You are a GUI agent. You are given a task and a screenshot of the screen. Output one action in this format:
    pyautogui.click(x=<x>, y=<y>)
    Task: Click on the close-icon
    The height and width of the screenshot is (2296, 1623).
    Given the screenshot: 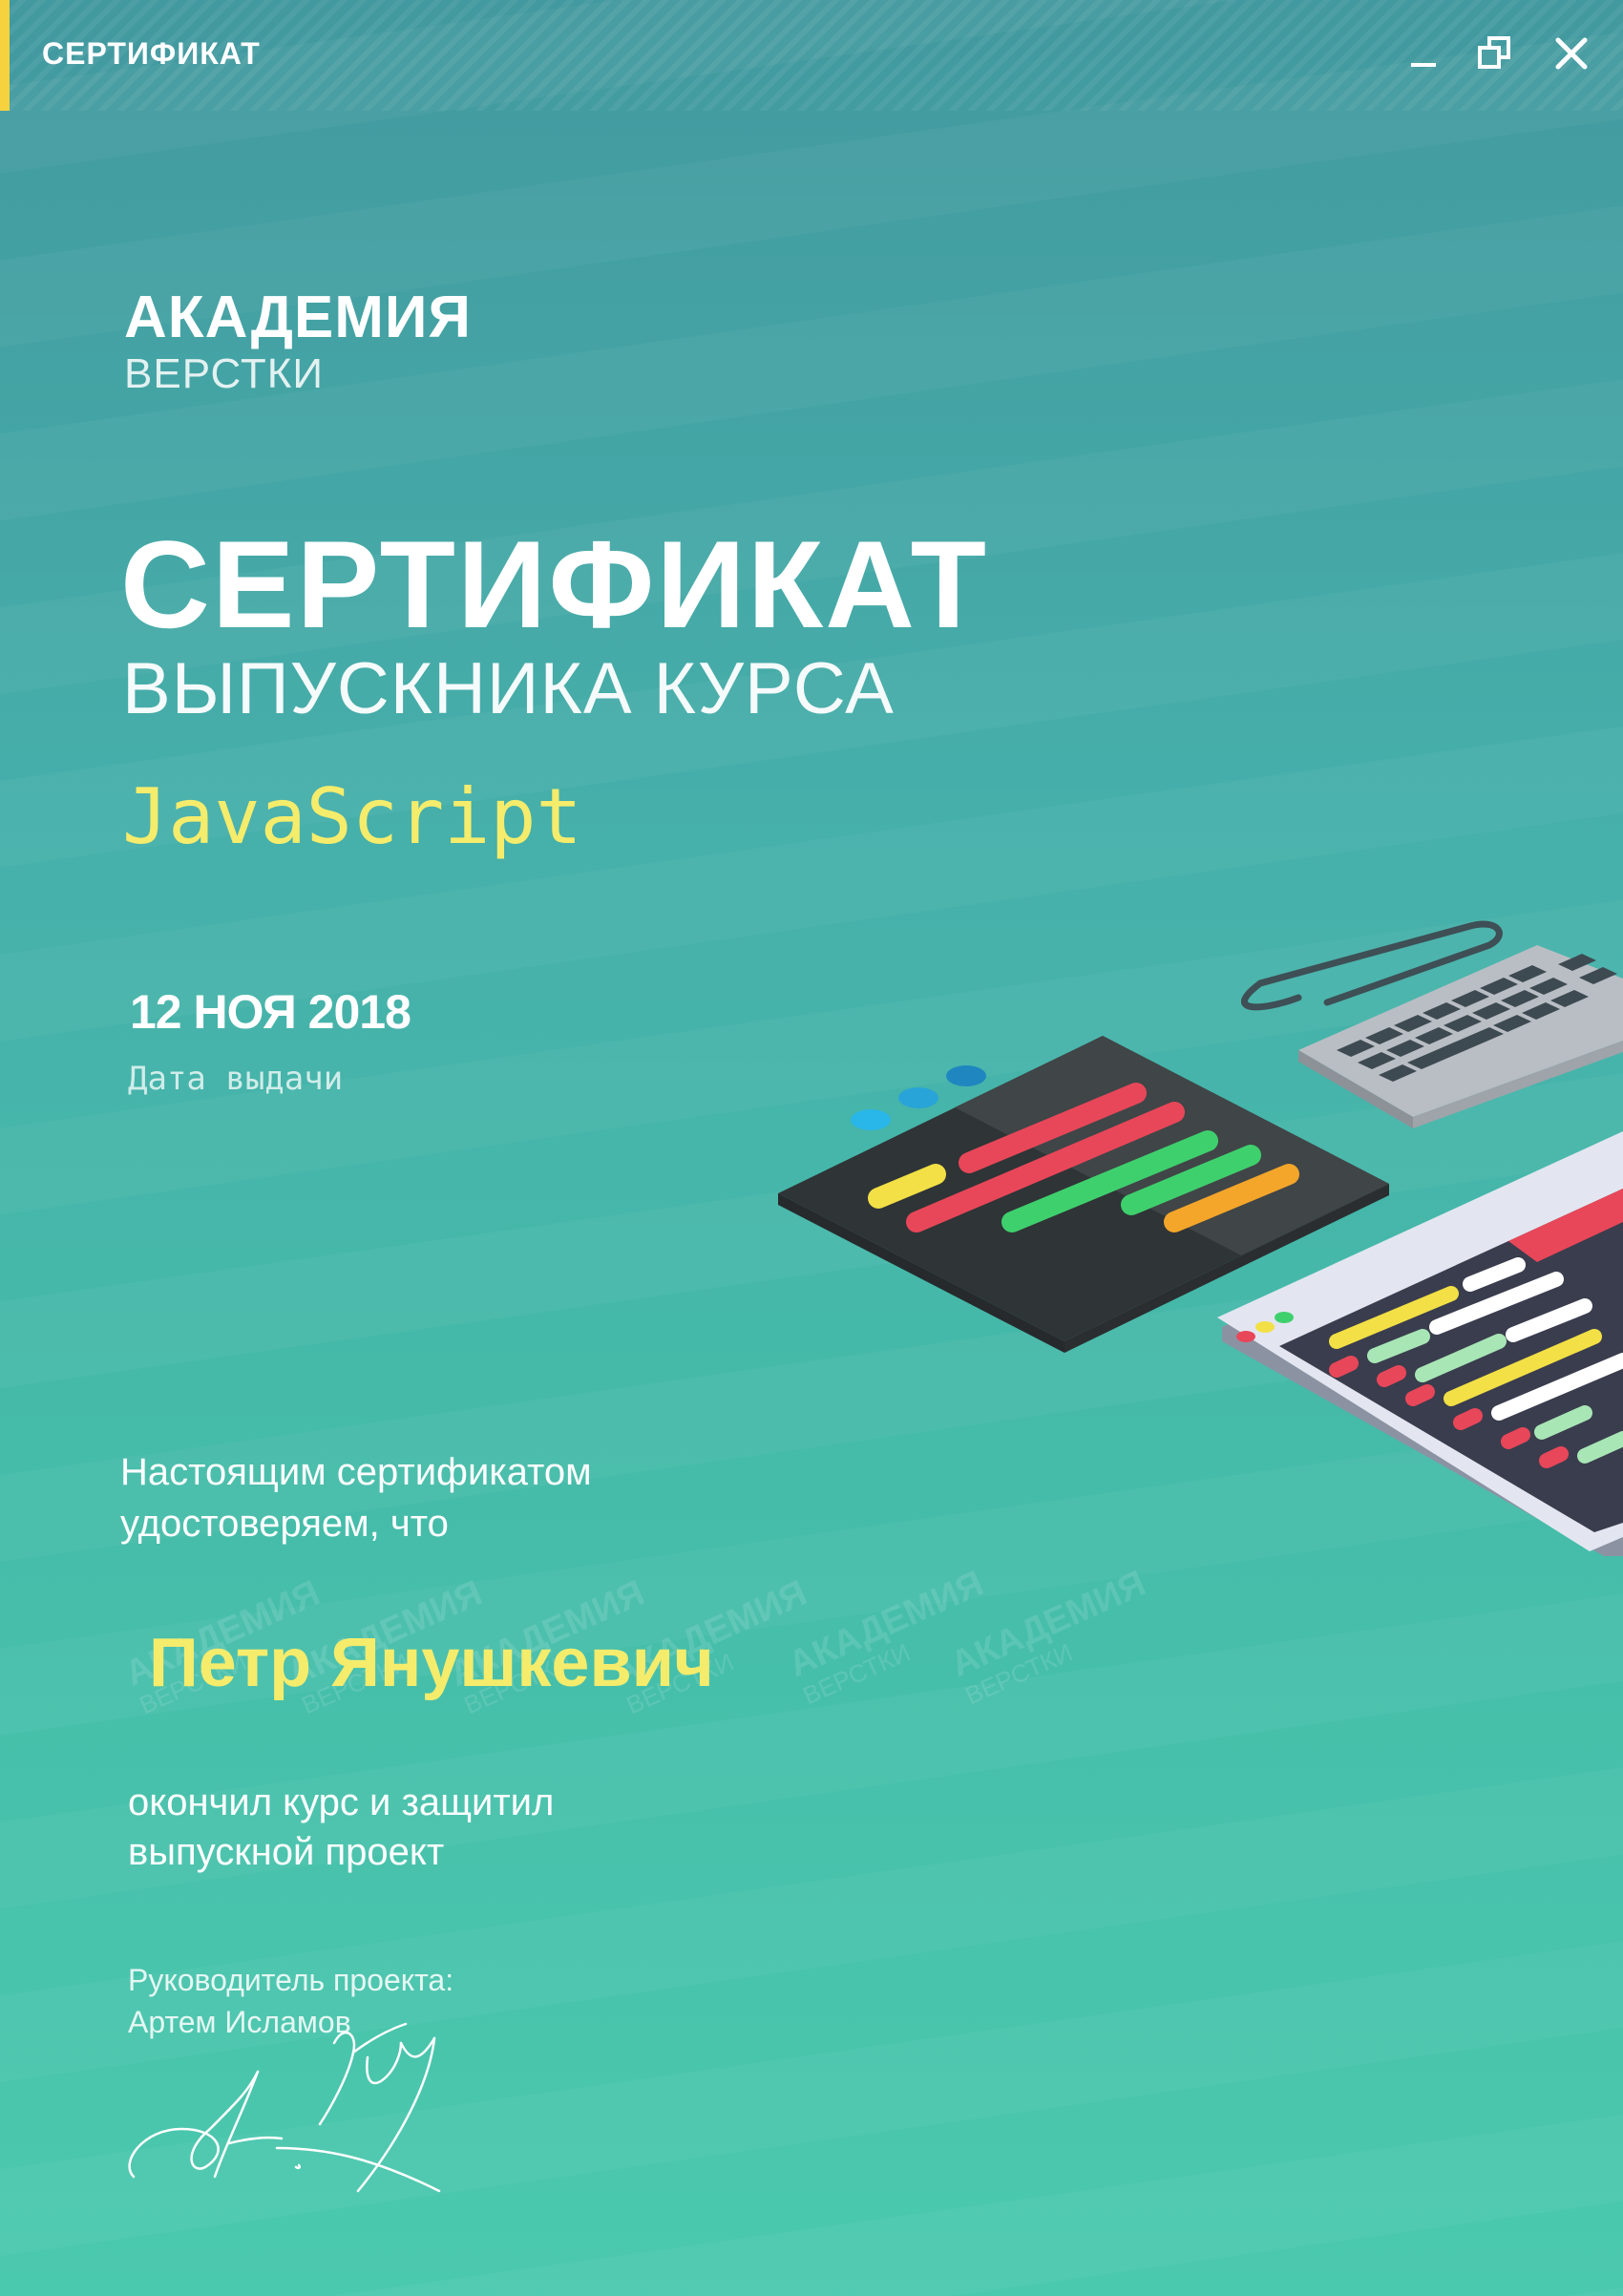 What is the action you would take?
    pyautogui.click(x=1571, y=53)
    